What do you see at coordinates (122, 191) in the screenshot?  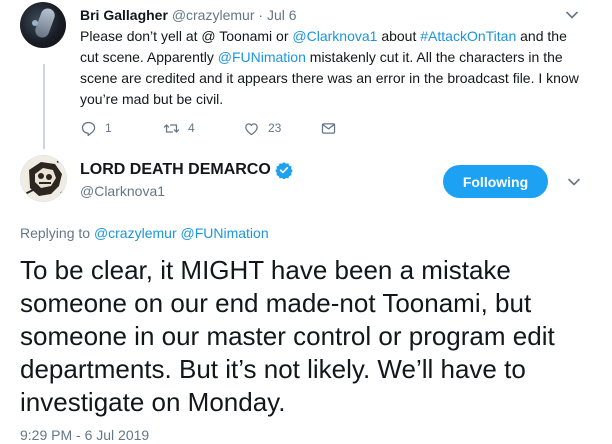 I see `author-handle: @Clarknova1` at bounding box center [122, 191].